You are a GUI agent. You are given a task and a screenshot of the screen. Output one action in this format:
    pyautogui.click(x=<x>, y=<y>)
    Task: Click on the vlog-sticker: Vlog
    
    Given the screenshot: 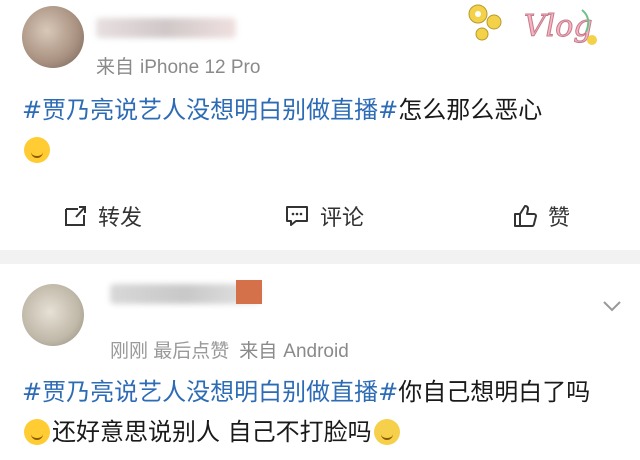 What is the action you would take?
    pyautogui.click(x=532, y=24)
    